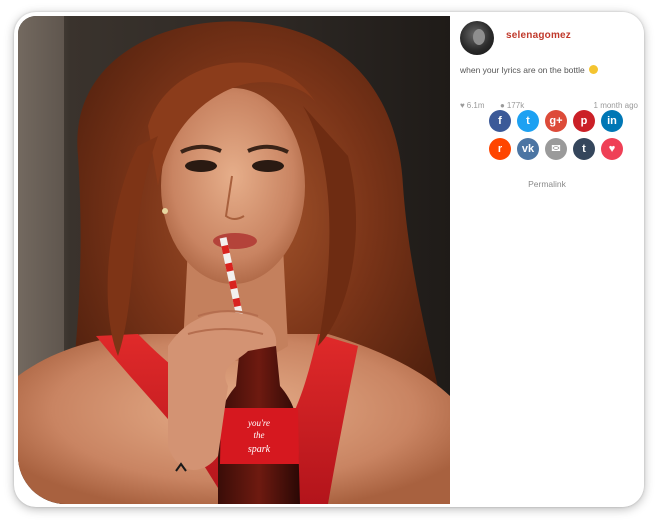  What do you see at coordinates (515, 105) in the screenshot?
I see `comments-value: 177k` at bounding box center [515, 105].